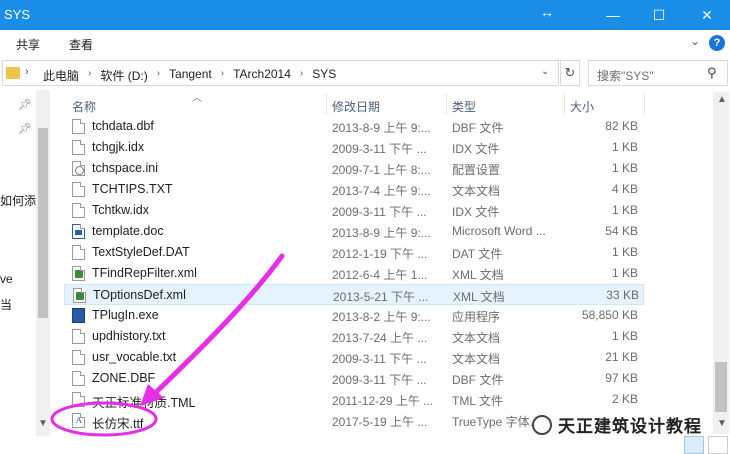  What do you see at coordinates (354, 357) in the screenshot?
I see `file-row: usr_vocable.txt 2009-3-11 下午 ... 文本文档 21 KB` at bounding box center [354, 357].